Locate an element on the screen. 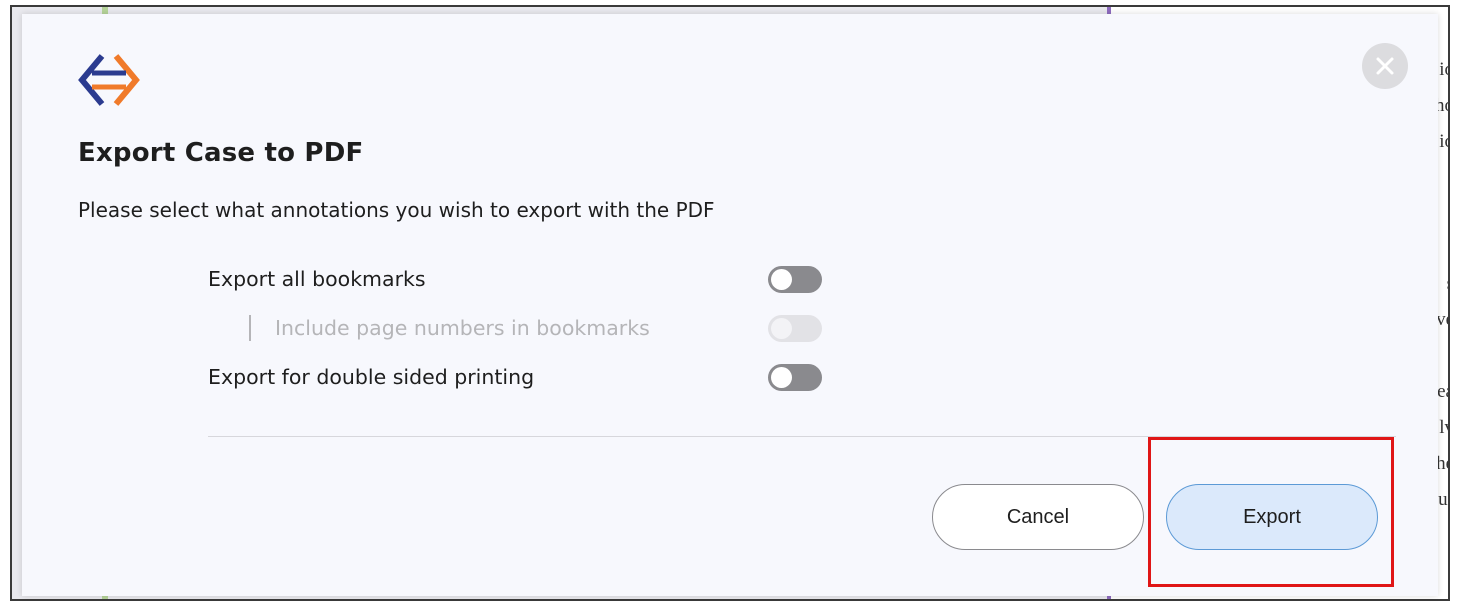 The image size is (1460, 608). close-button is located at coordinates (1385, 66).